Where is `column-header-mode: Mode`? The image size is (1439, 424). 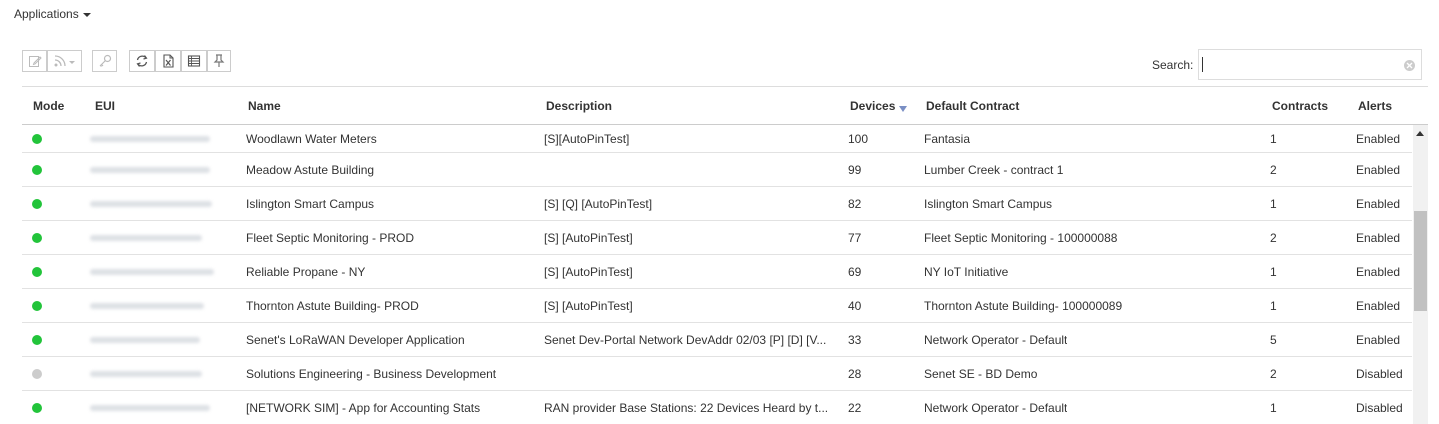 column-header-mode: Mode is located at coordinates (48, 106).